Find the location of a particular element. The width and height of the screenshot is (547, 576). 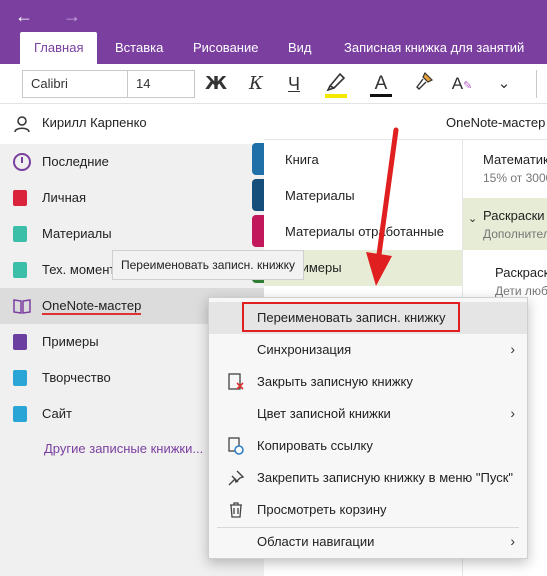

menu-item-color: Цвет записной книжки › is located at coordinates (368, 414).